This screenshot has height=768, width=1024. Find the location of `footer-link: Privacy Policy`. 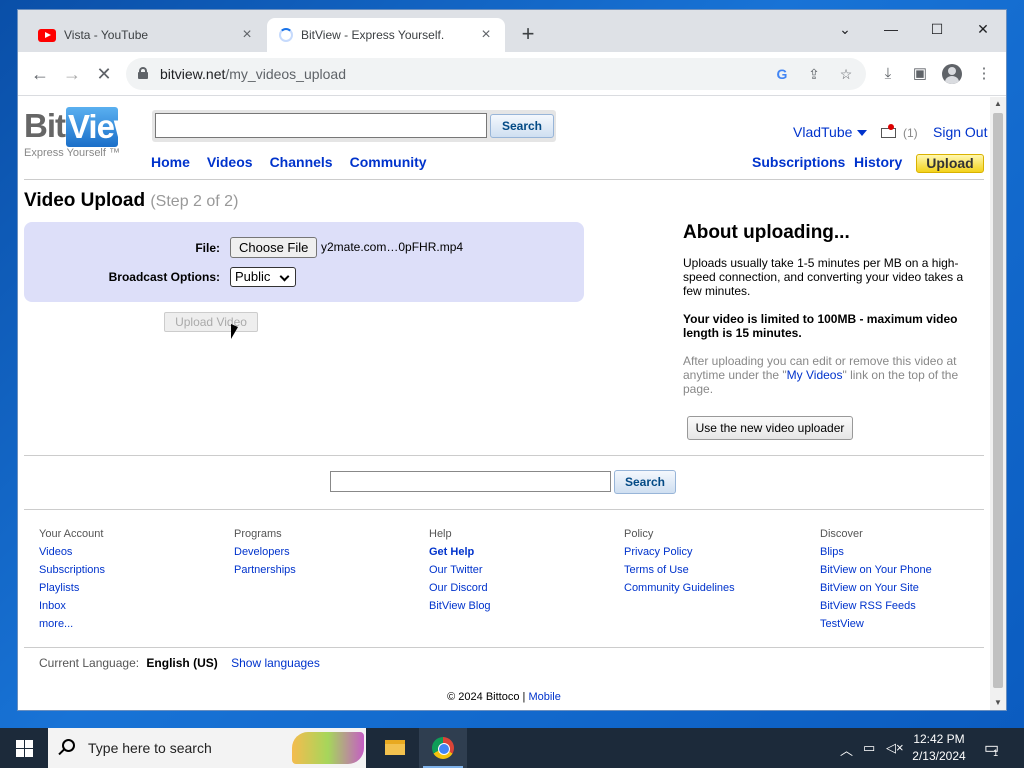

footer-link: Privacy Policy is located at coordinates (679, 552).